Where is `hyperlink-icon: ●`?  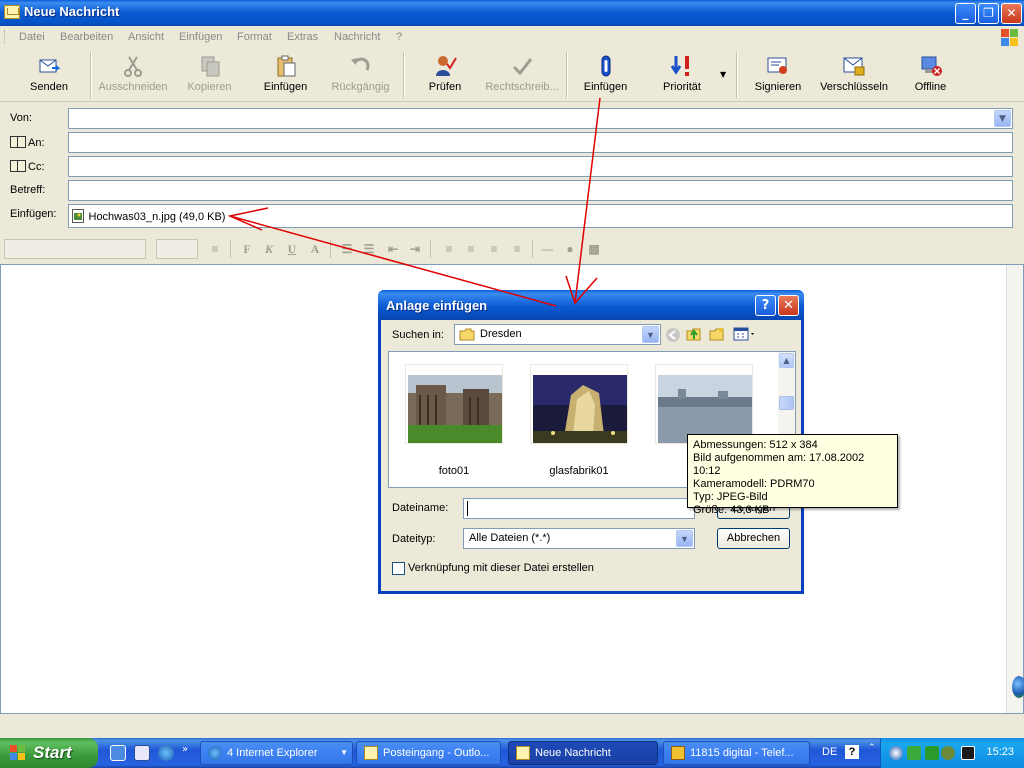
hyperlink-icon: ● is located at coordinates (570, 249).